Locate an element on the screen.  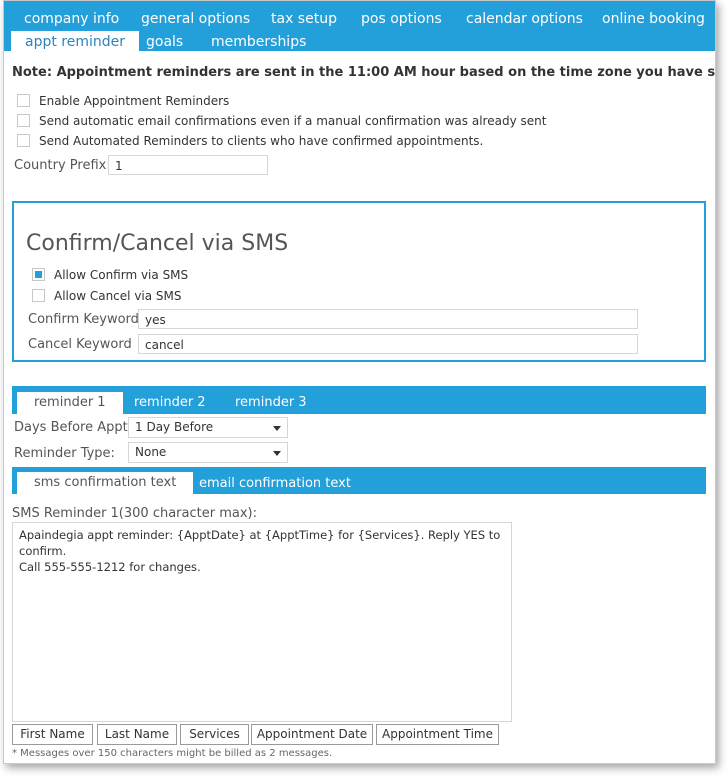
allow-cancel-label: Allow Cancel via SMS is located at coordinates (118, 296).